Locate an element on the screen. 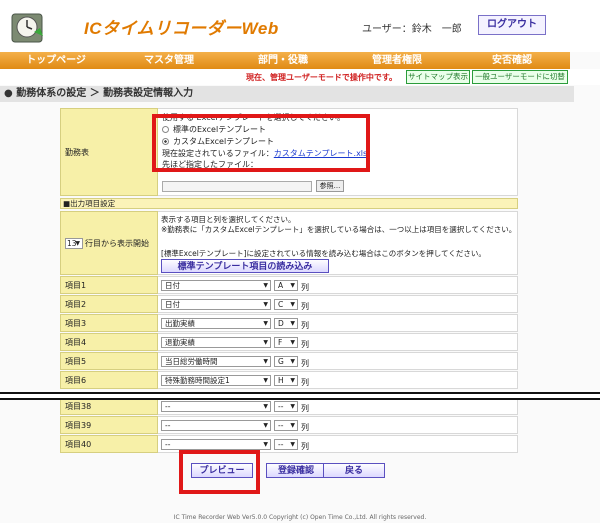 The height and width of the screenshot is (523, 600). nav-department: 部門・役職 is located at coordinates (283, 60).